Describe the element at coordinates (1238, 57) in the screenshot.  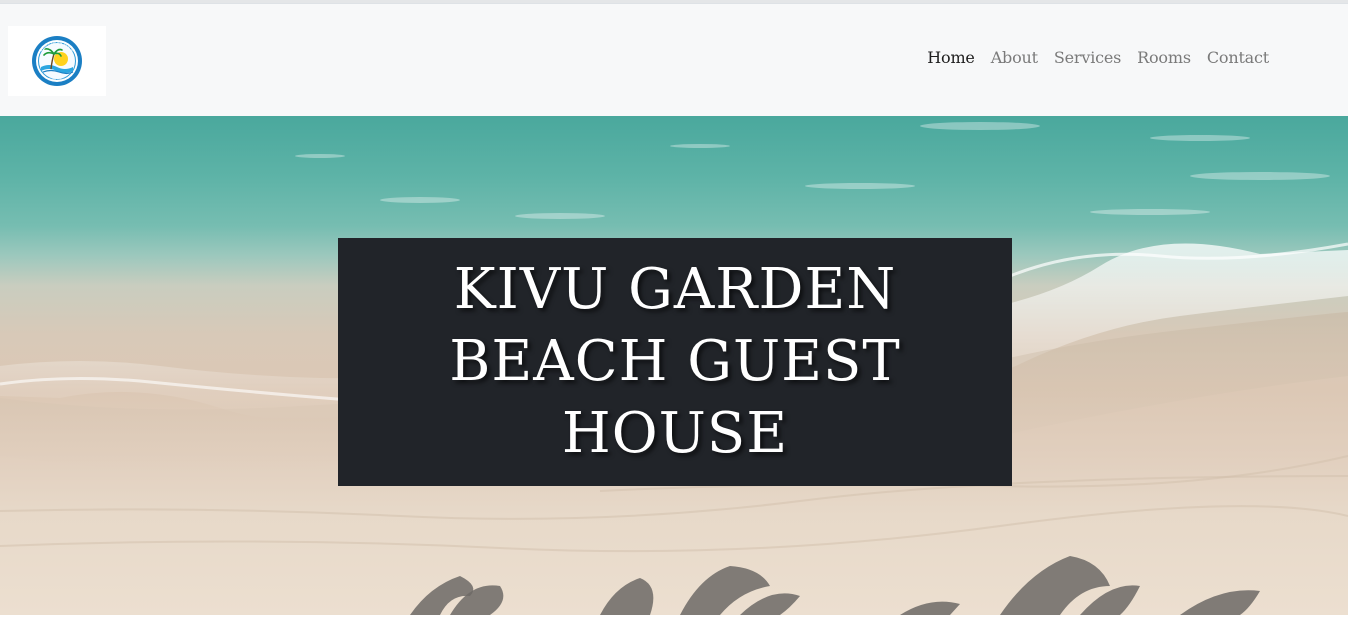
I see `nav-contact: Contact` at that location.